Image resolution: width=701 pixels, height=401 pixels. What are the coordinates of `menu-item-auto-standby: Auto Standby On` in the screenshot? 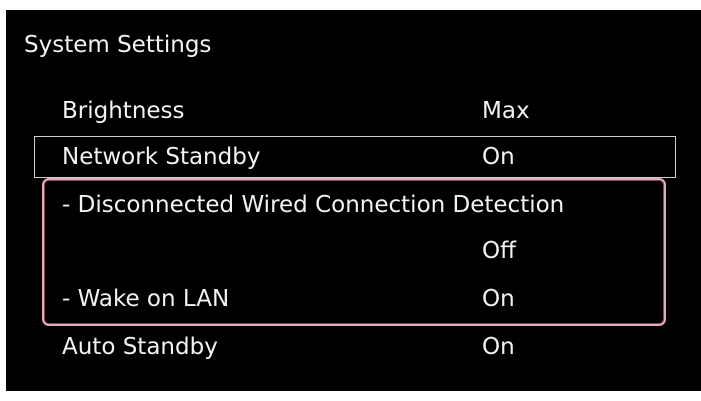 It's located at (353, 347).